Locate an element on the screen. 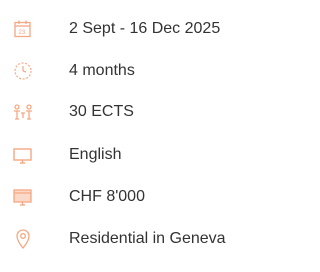  clock-icon is located at coordinates (23, 71).